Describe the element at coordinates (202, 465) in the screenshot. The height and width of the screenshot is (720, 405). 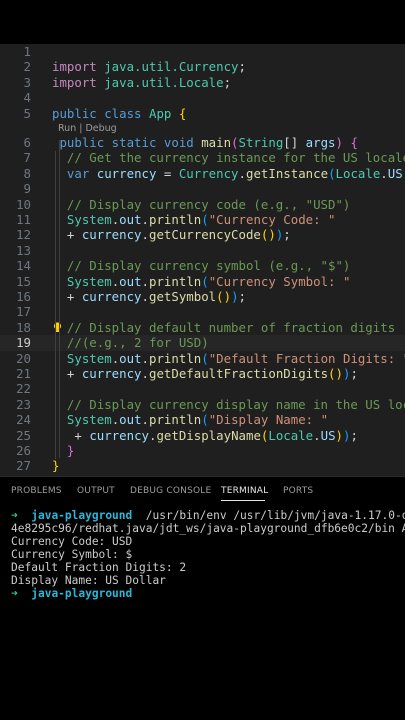
I see `code-line: 27}` at that location.